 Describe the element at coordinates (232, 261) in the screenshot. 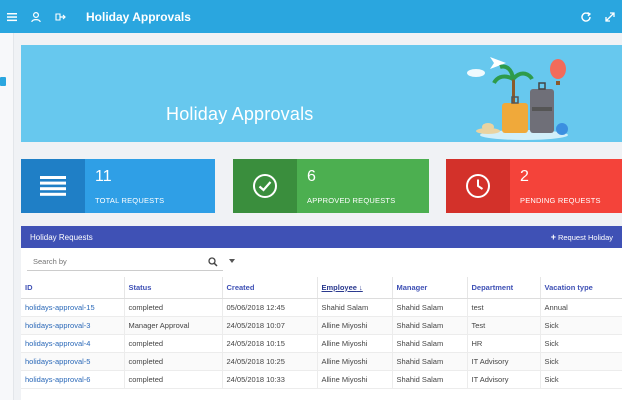

I see `search-options-dropdown` at that location.